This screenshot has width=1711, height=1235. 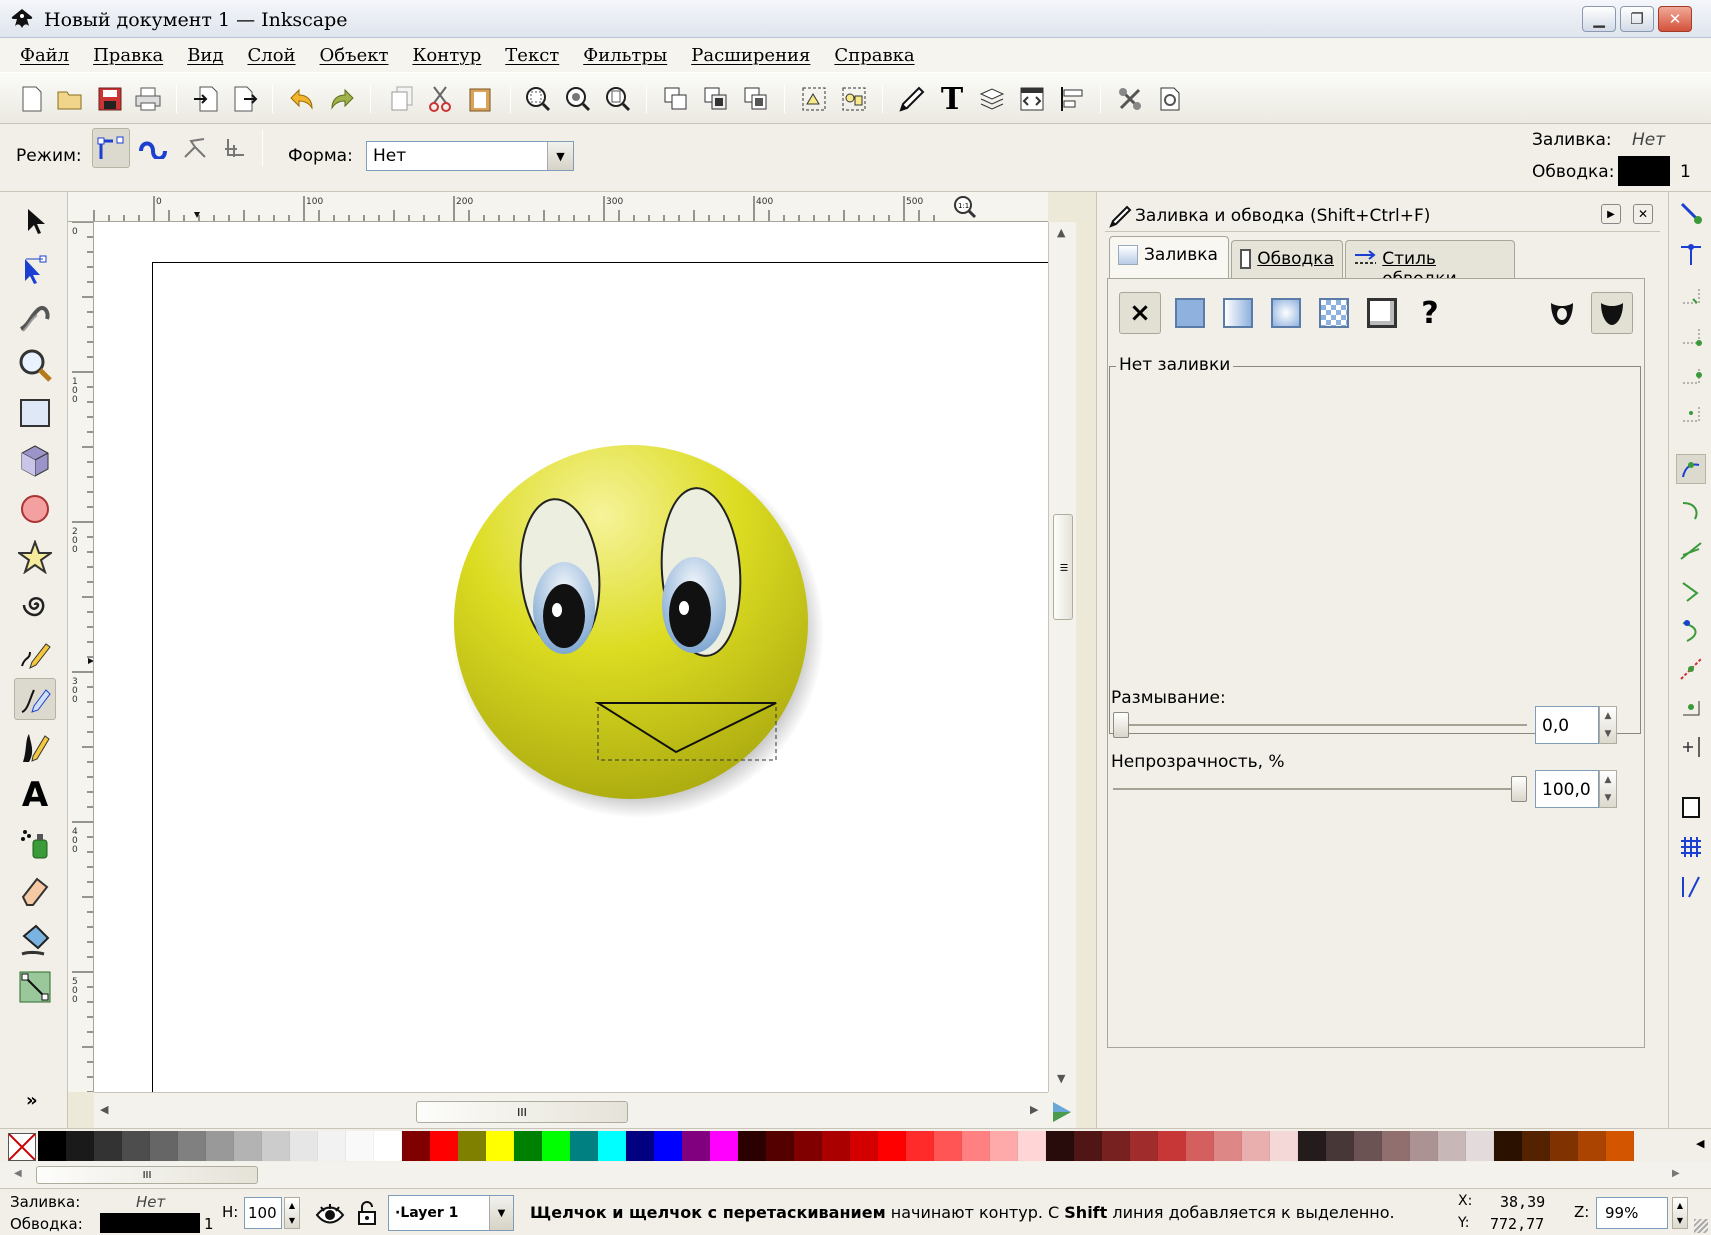 What do you see at coordinates (750, 55) in the screenshot?
I see `menu-extensions: Расширения` at bounding box center [750, 55].